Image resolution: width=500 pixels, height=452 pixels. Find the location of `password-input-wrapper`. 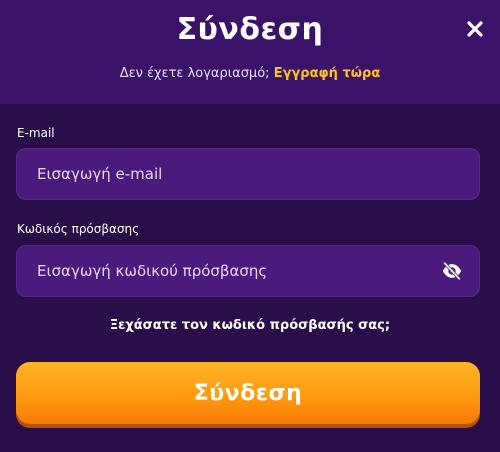

password-input-wrapper is located at coordinates (248, 271).